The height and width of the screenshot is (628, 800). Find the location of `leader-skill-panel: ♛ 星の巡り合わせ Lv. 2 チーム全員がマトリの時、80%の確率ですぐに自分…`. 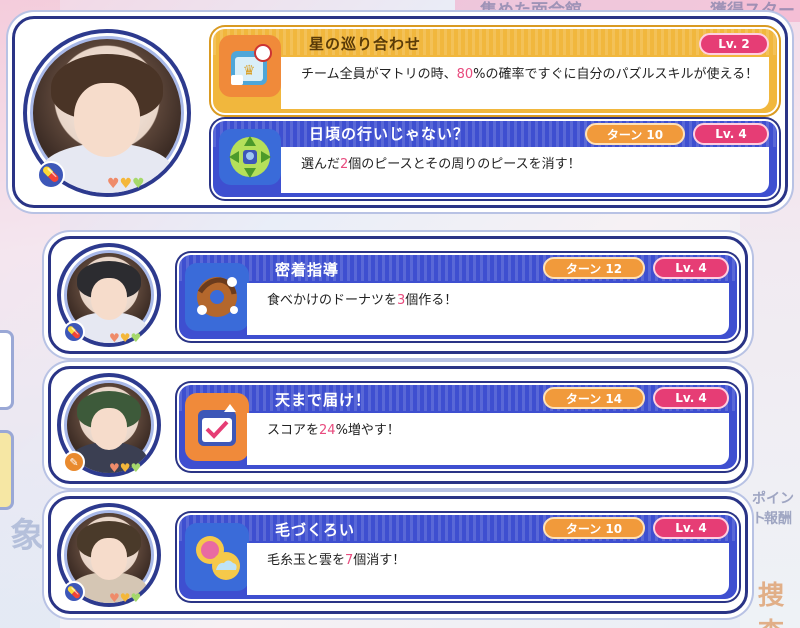

leader-skill-panel: ♛ 星の巡り合わせ Lv. 2 チーム全員がマトリの時、80%の確率ですぐに自分… is located at coordinates (495, 71).